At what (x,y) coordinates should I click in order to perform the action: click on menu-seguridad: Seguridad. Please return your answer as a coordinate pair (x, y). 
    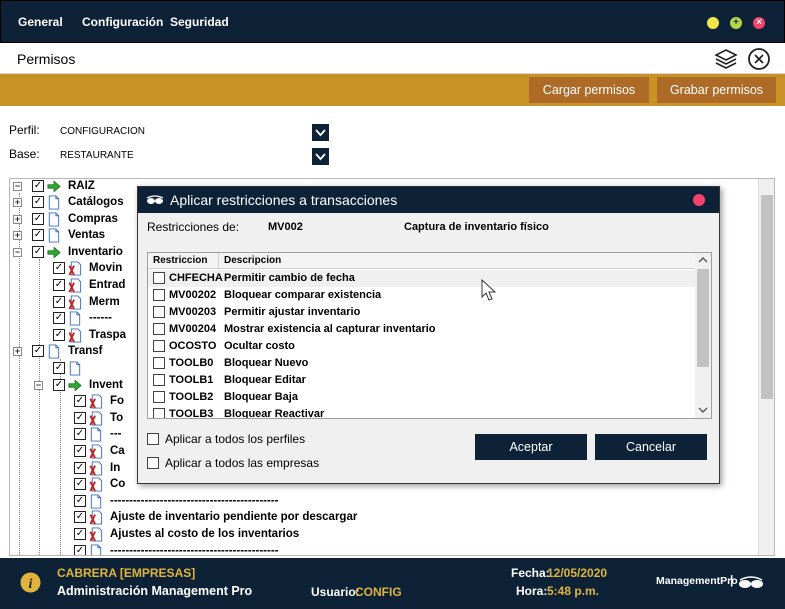
    Looking at the image, I should click on (199, 22).